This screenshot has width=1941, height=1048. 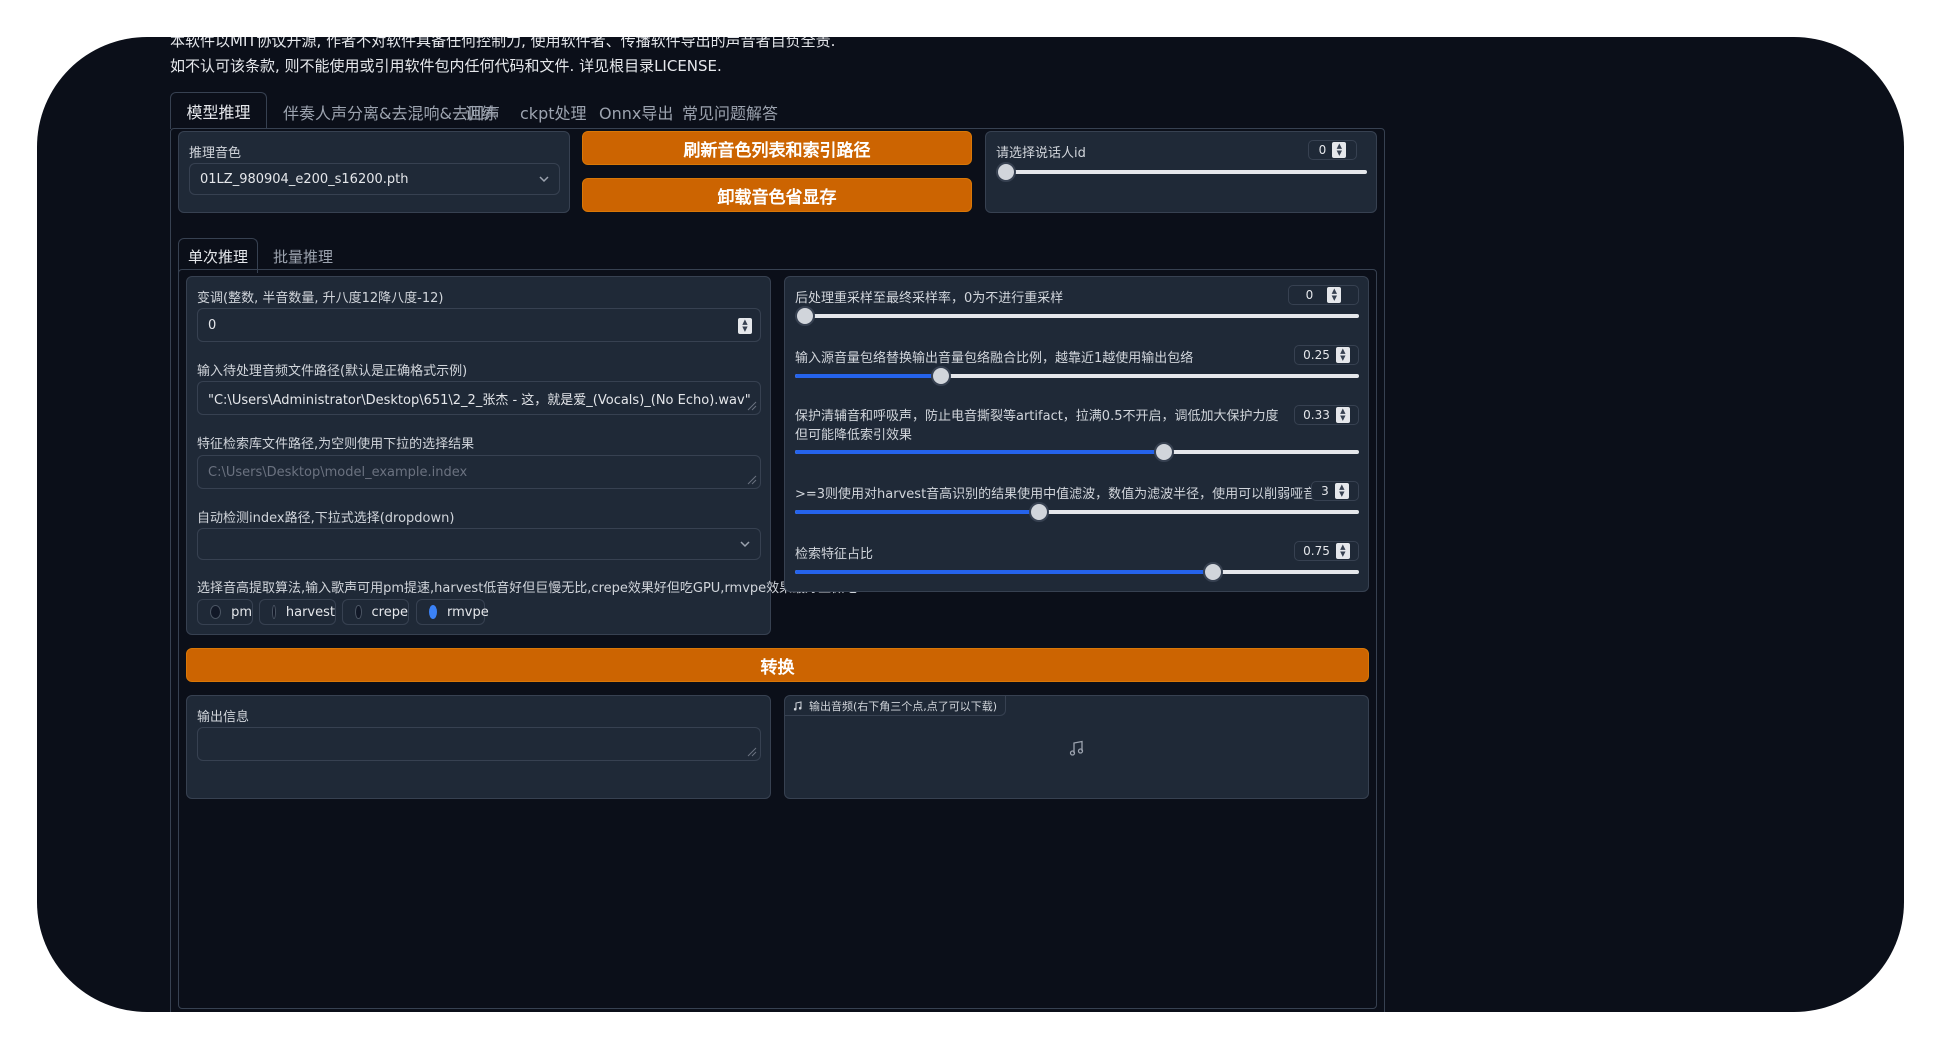 I want to click on auto-index-label: 自动检测index路径,下拉式选择(dropdown), so click(x=326, y=518).